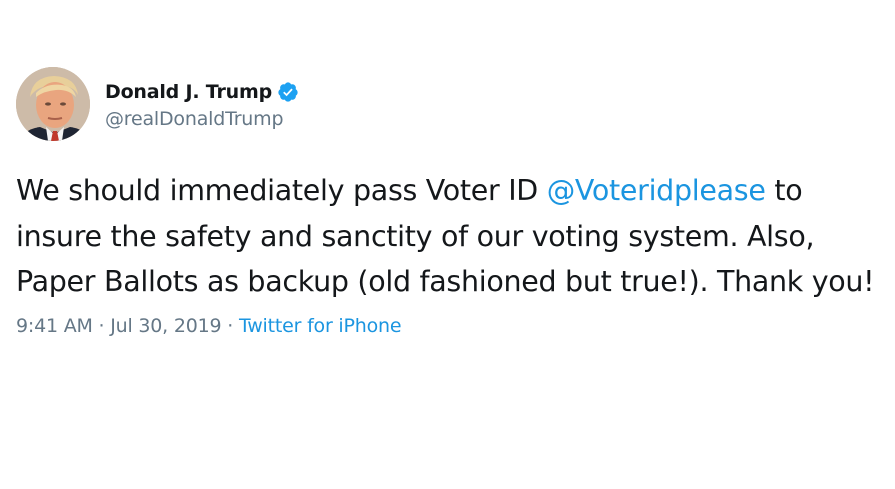 The width and height of the screenshot is (895, 489). Describe the element at coordinates (656, 190) in the screenshot. I see `mention-link: @Voteridplease` at that location.